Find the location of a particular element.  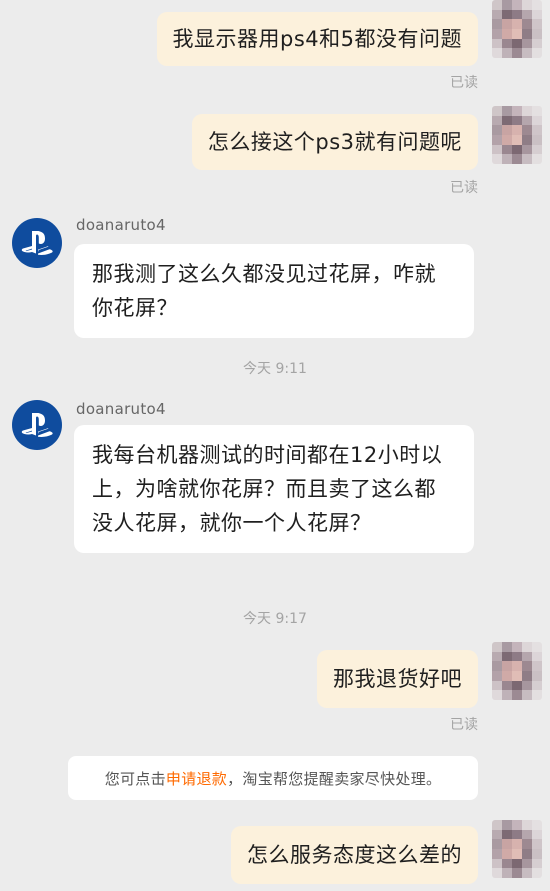

message-text: 那我测了这么久都没见过花屏，咋就你花屏？ is located at coordinates (264, 291).